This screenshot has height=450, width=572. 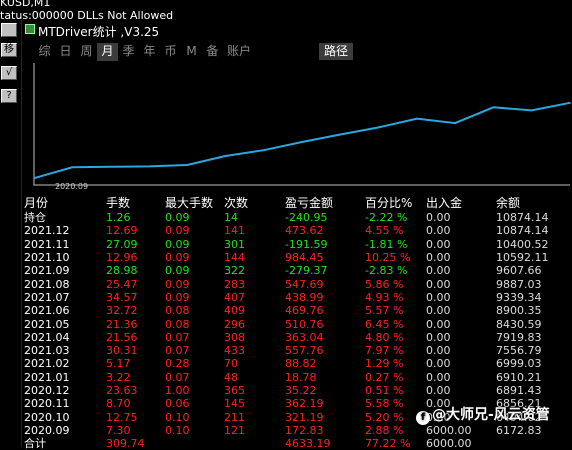 I want to click on table-cell: 10874.14, so click(x=522, y=218).